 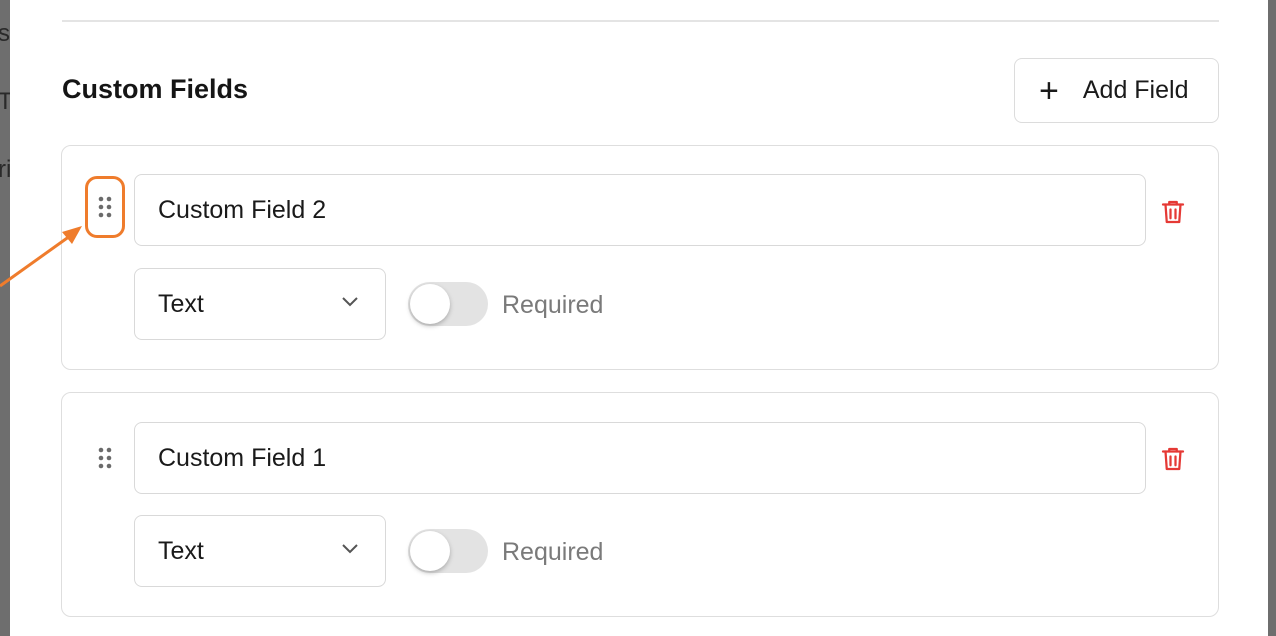 What do you see at coordinates (5, 33) in the screenshot?
I see `backdrop-text: s` at bounding box center [5, 33].